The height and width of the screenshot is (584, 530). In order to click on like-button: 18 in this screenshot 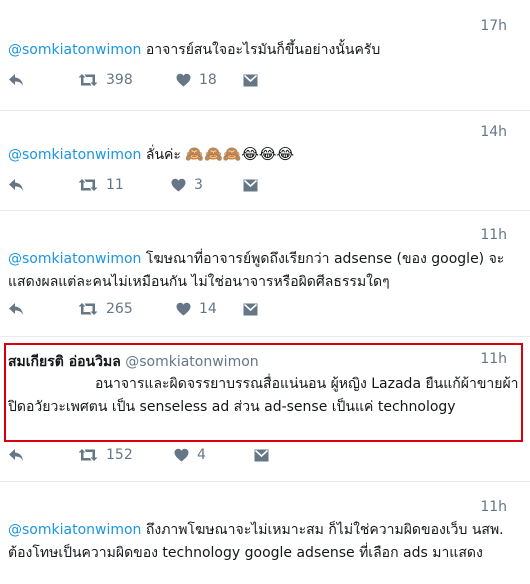, I will do `click(196, 80)`.